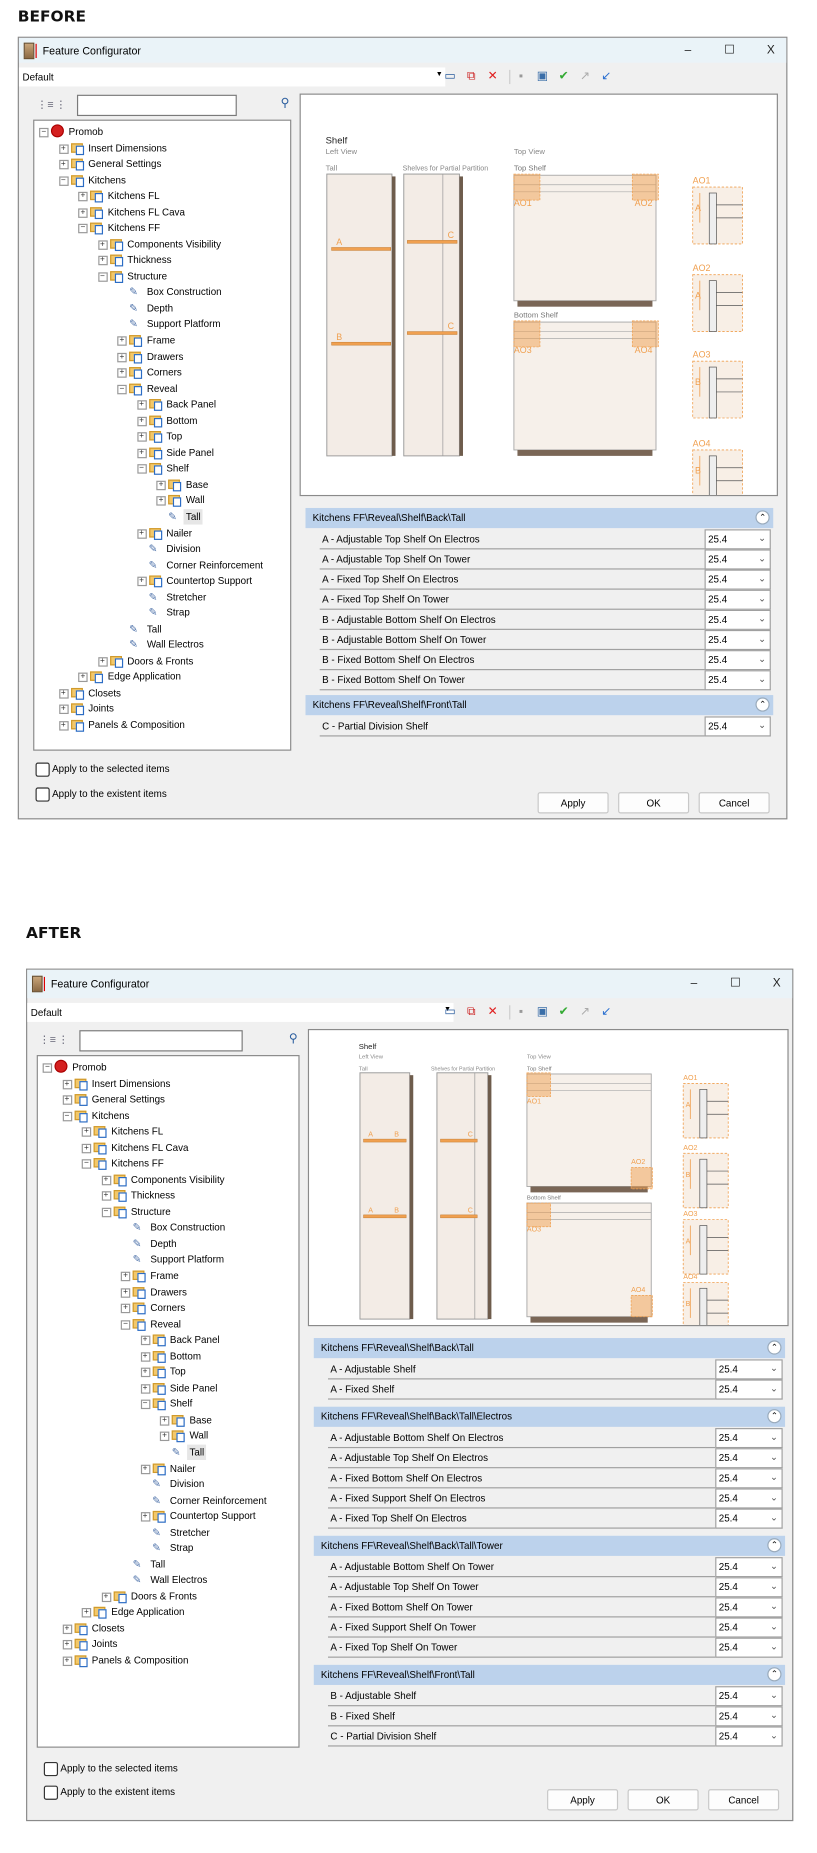  I want to click on rename-icon: ▭, so click(450, 77).